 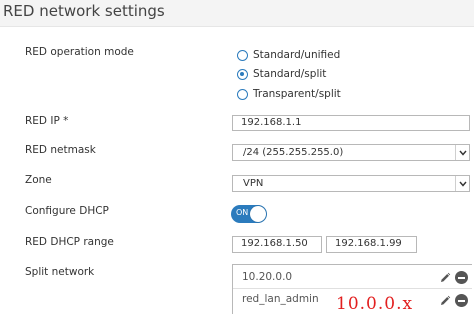 I want to click on dhcp-range-end-input: 192.168.1.99, so click(x=371, y=244).